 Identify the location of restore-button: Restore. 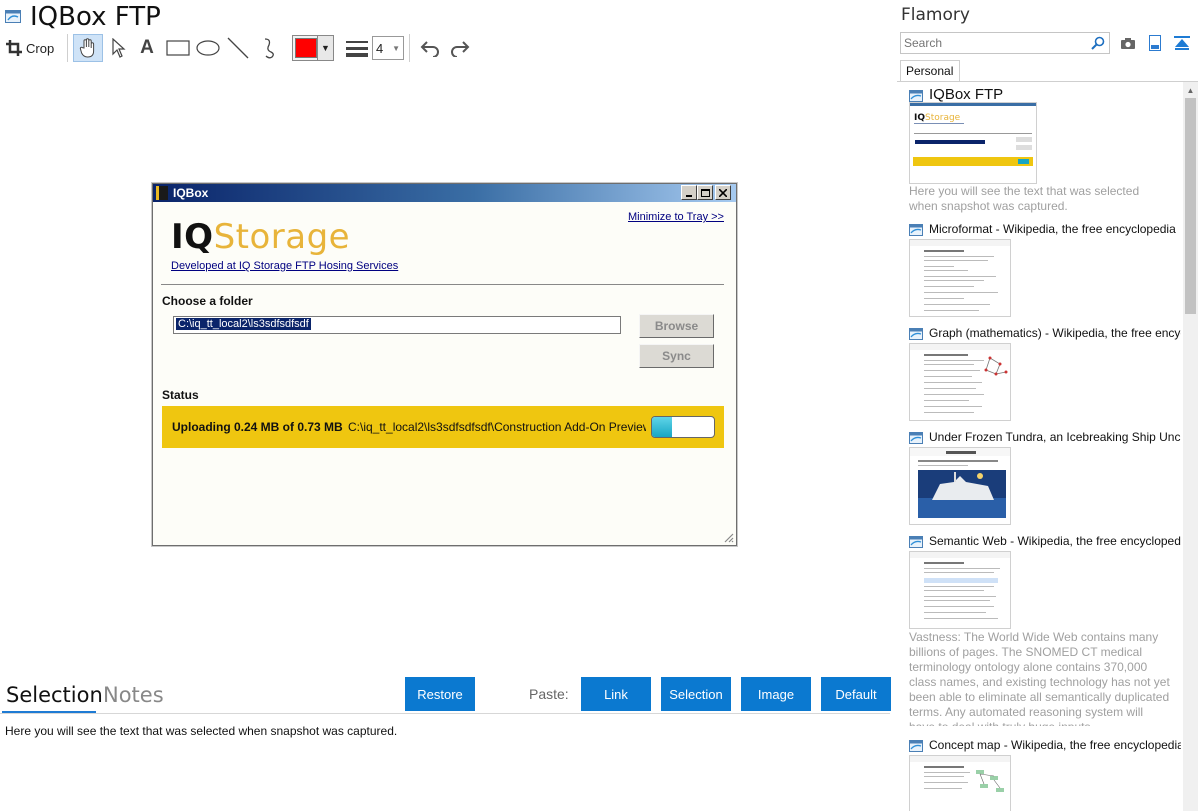
(440, 694).